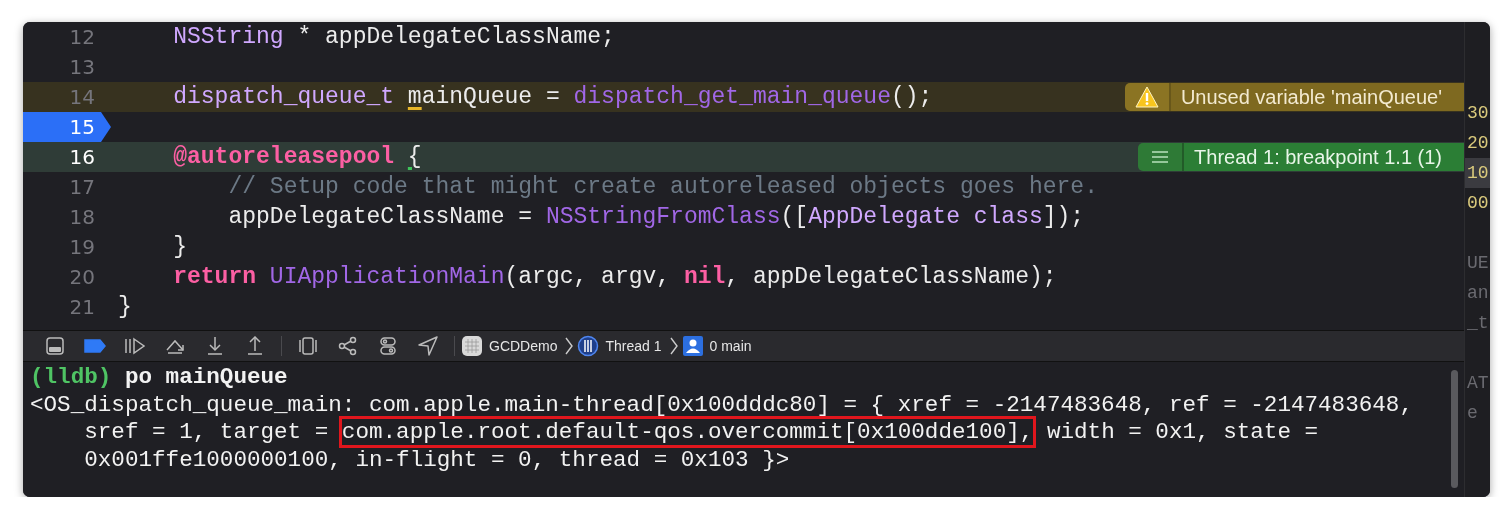 The width and height of the screenshot is (1512, 520). Describe the element at coordinates (348, 346) in the screenshot. I see `nodes-icon` at that location.